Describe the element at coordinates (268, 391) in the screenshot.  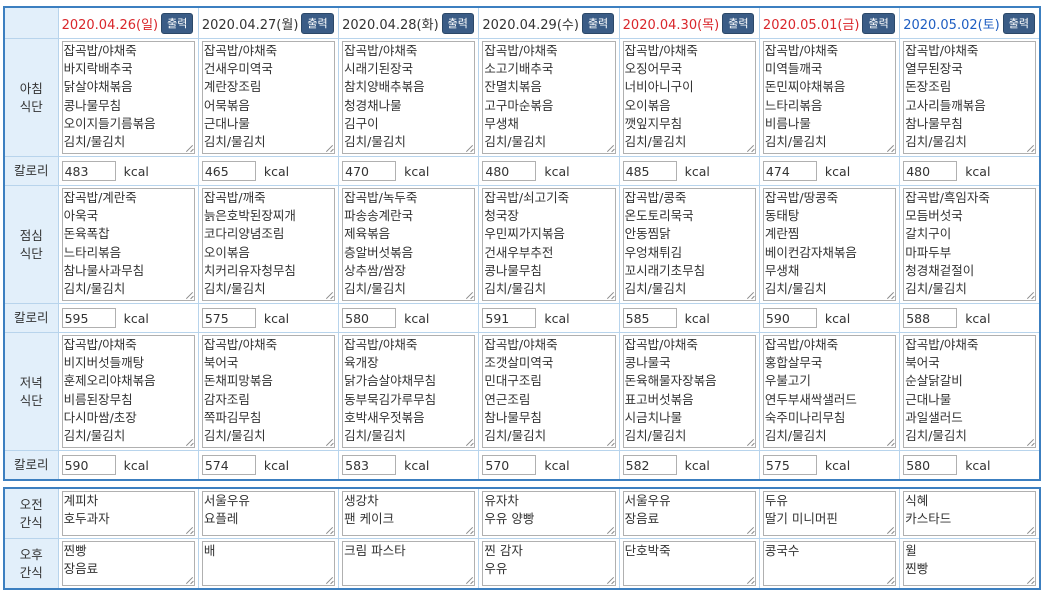
I see `dinner-menu-textarea: 잡곡밥/야채죽 북어국 돈채피망볶음 감자조림 쪽파김무침 김치/물김치` at that location.